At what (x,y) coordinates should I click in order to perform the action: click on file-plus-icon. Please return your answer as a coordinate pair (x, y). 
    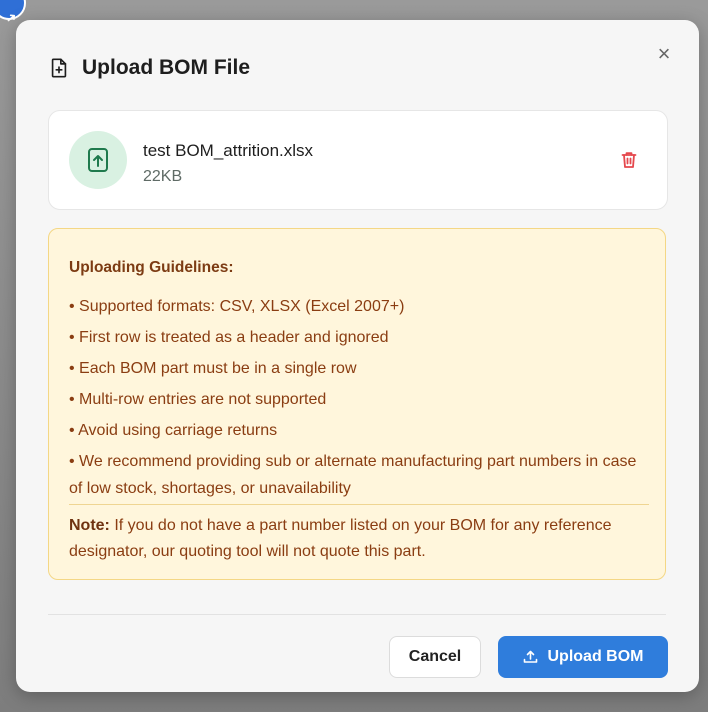
    Looking at the image, I should click on (59, 68).